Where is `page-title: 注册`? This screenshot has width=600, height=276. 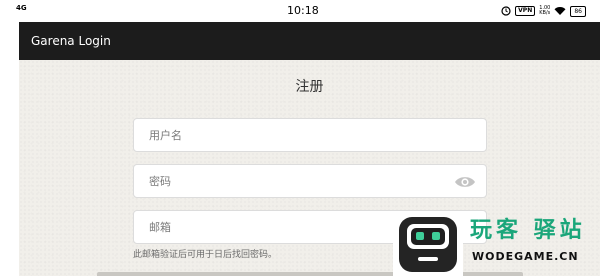 page-title: 注册 is located at coordinates (309, 87).